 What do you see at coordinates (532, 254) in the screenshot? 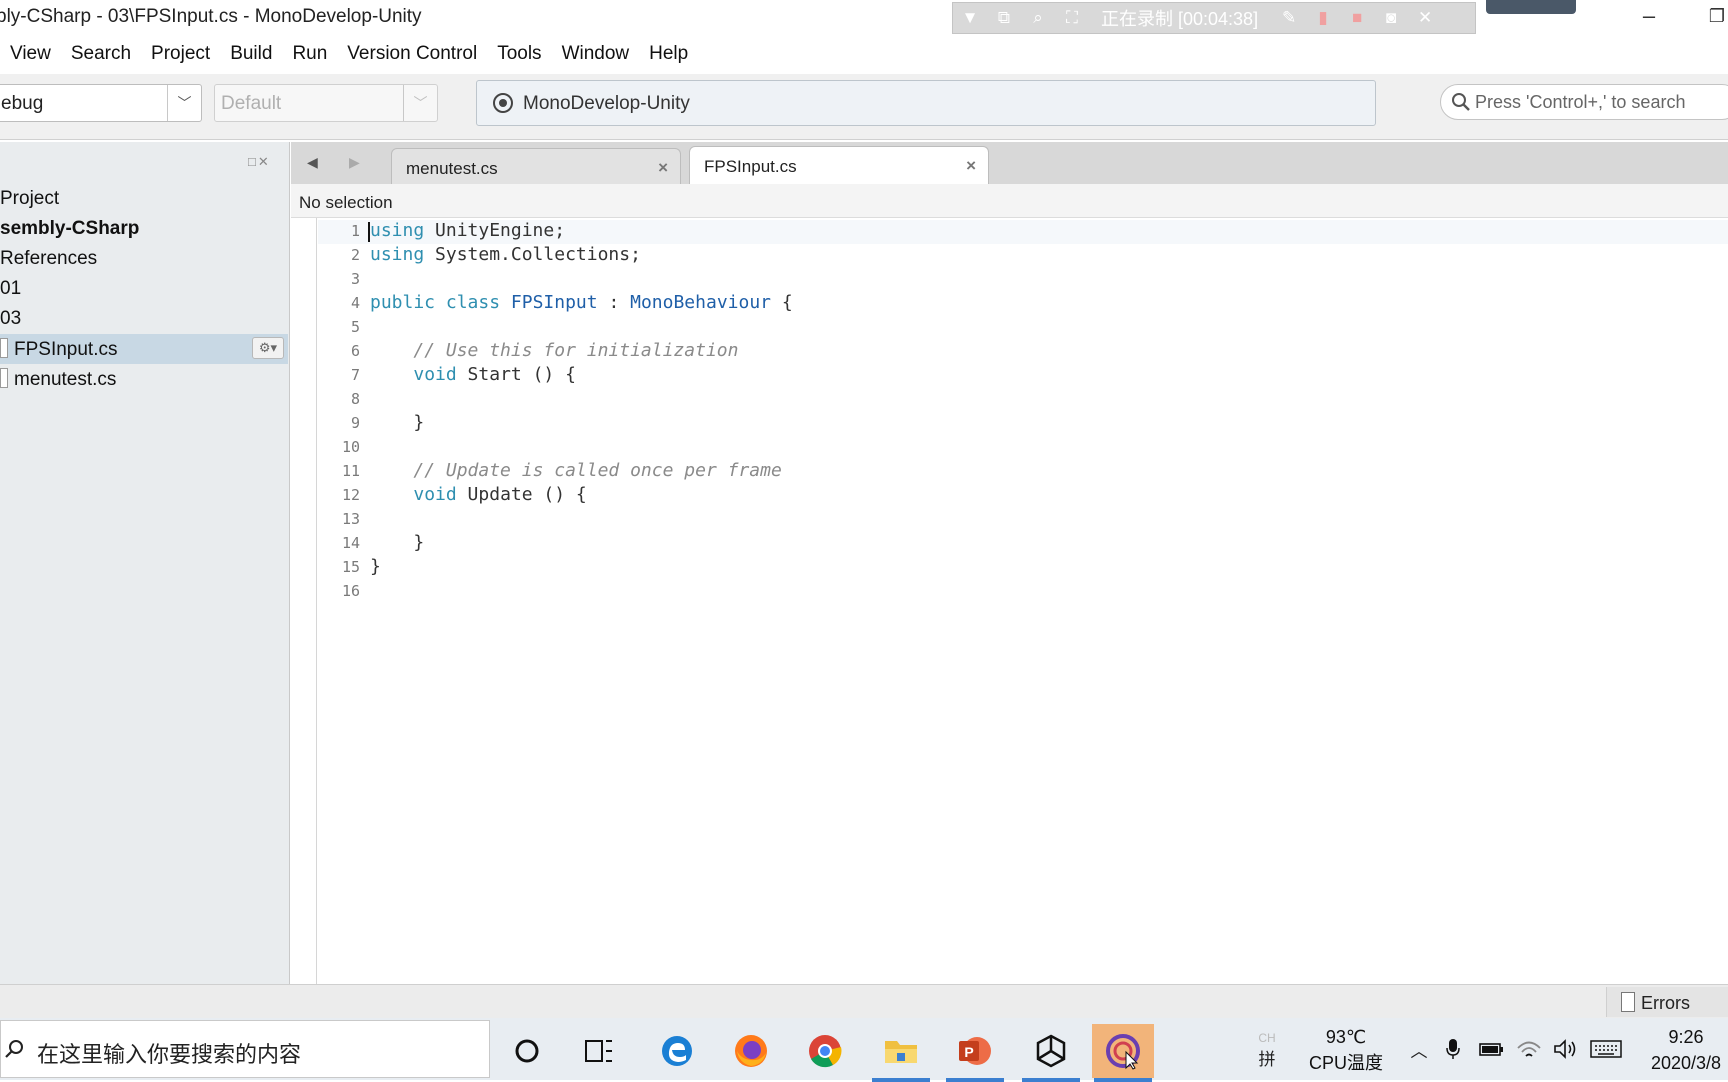
I see `code-text: System.Collections;` at bounding box center [532, 254].